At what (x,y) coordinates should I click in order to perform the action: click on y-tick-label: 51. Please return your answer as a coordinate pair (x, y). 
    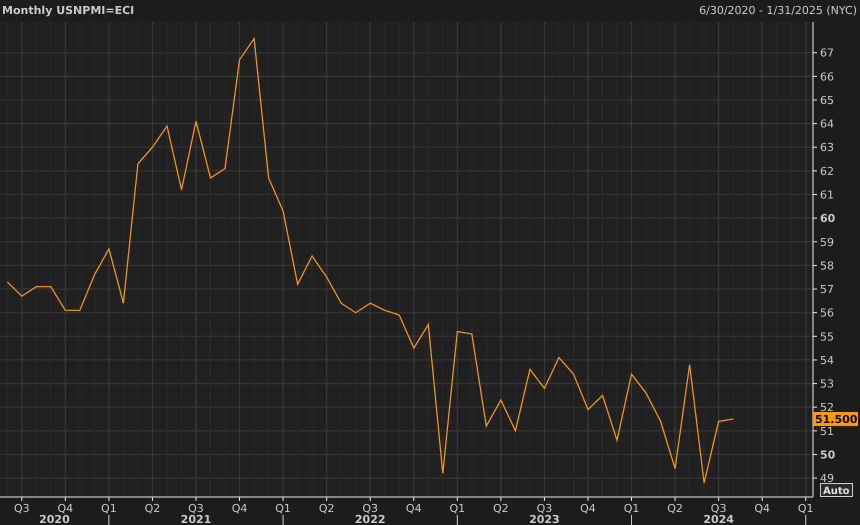
    Looking at the image, I should click on (827, 431).